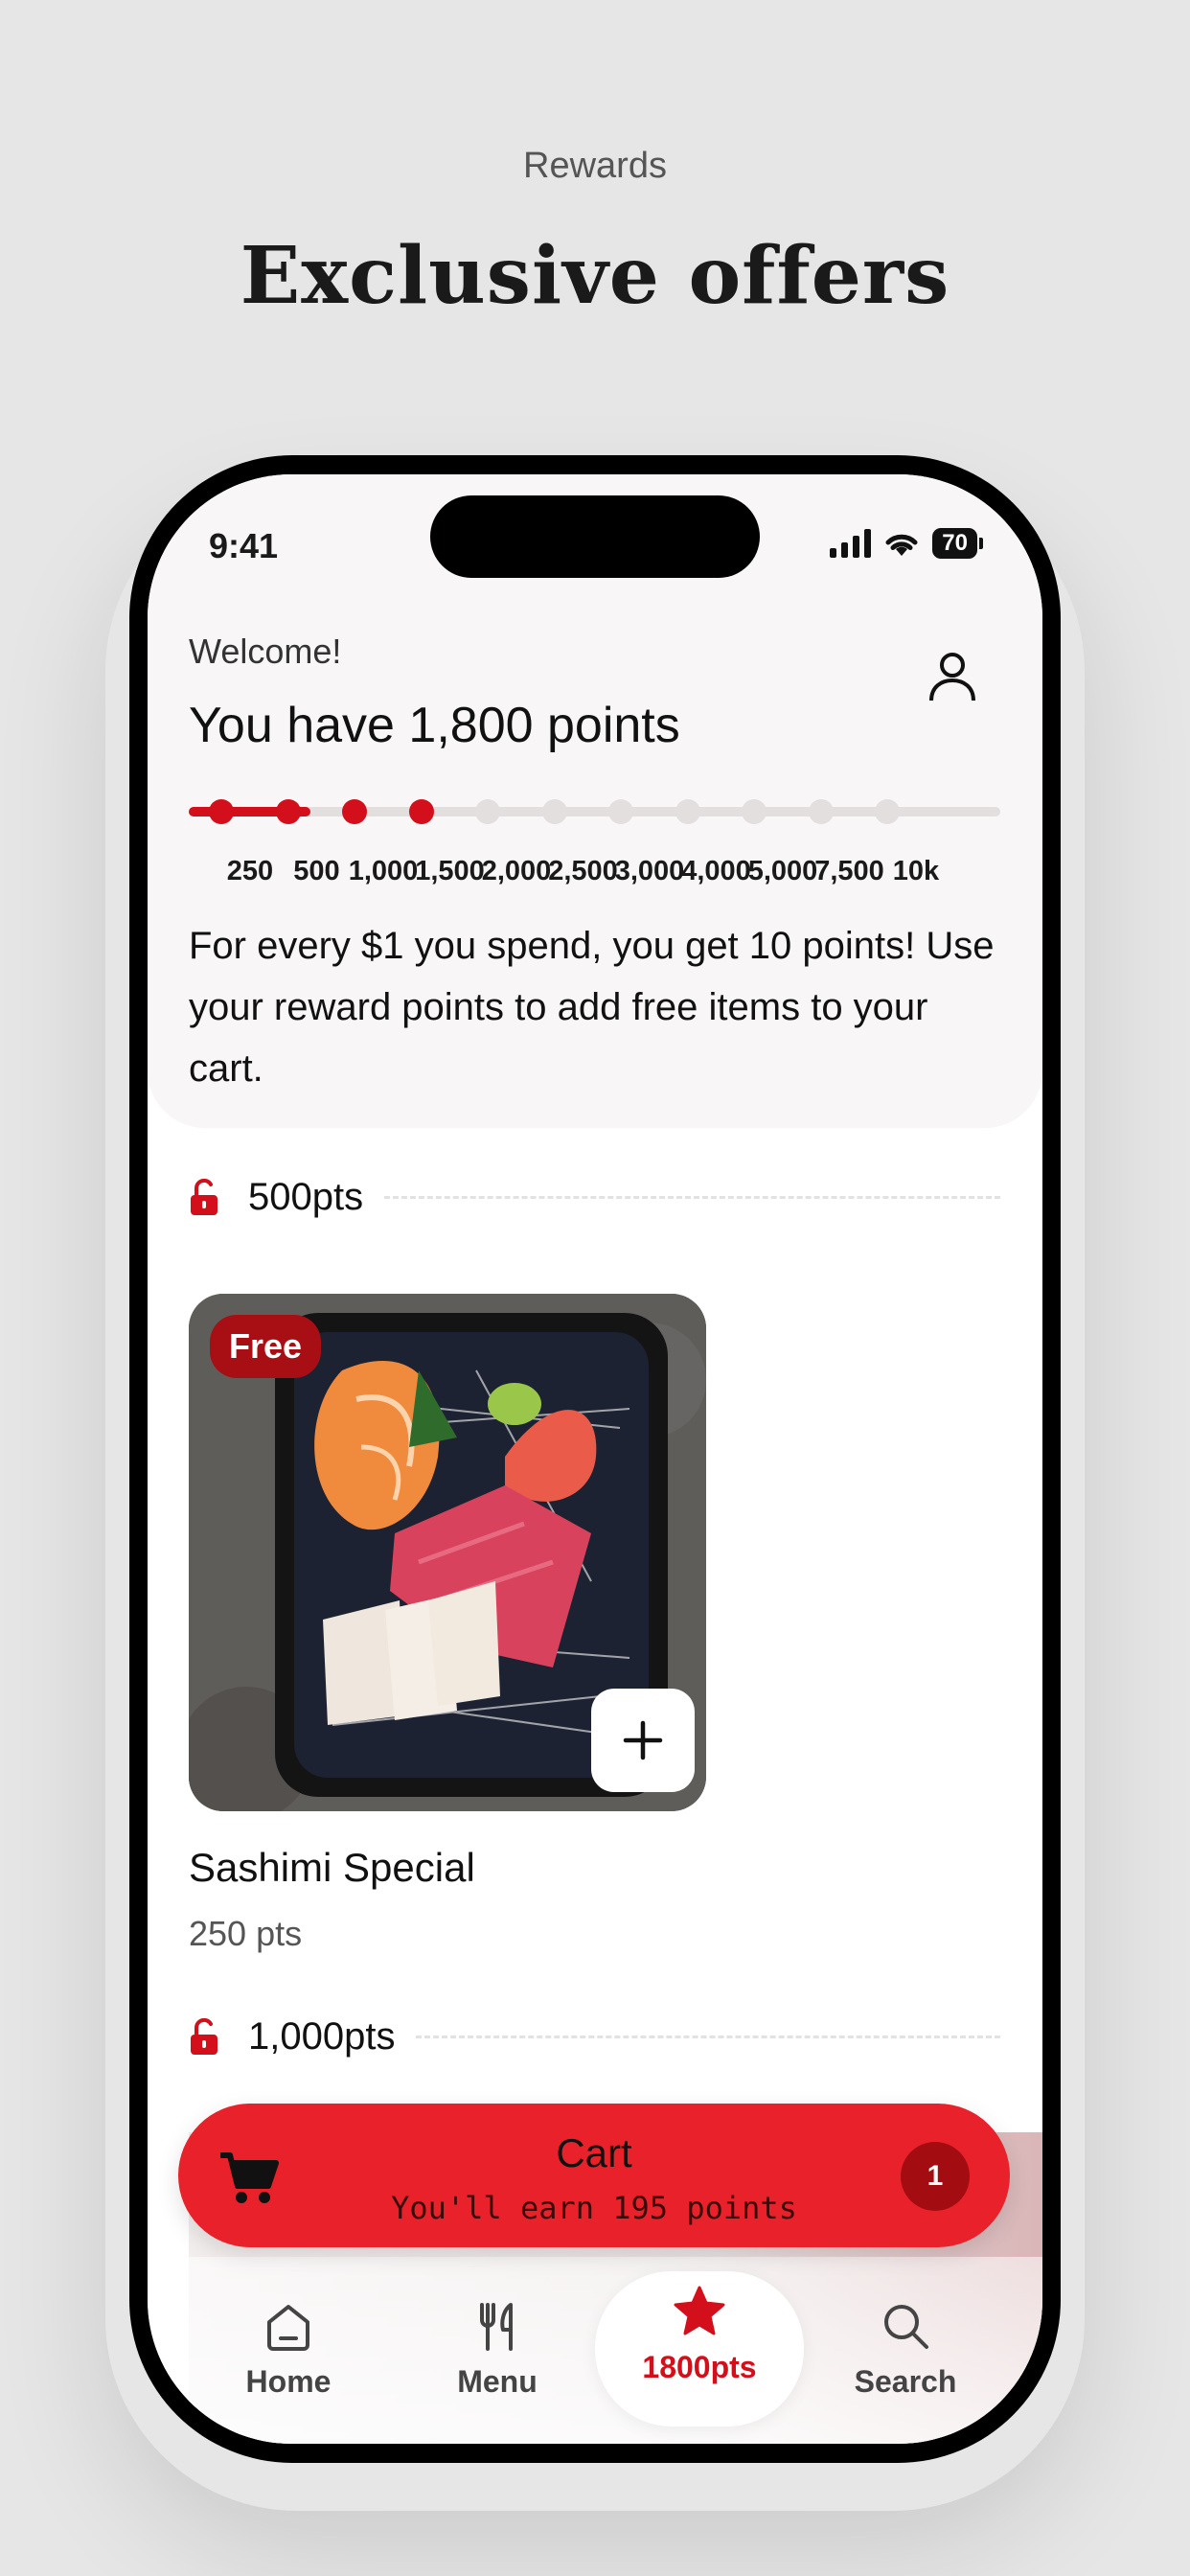 This screenshot has width=1190, height=2576. I want to click on nav-label: Menu, so click(498, 2381).